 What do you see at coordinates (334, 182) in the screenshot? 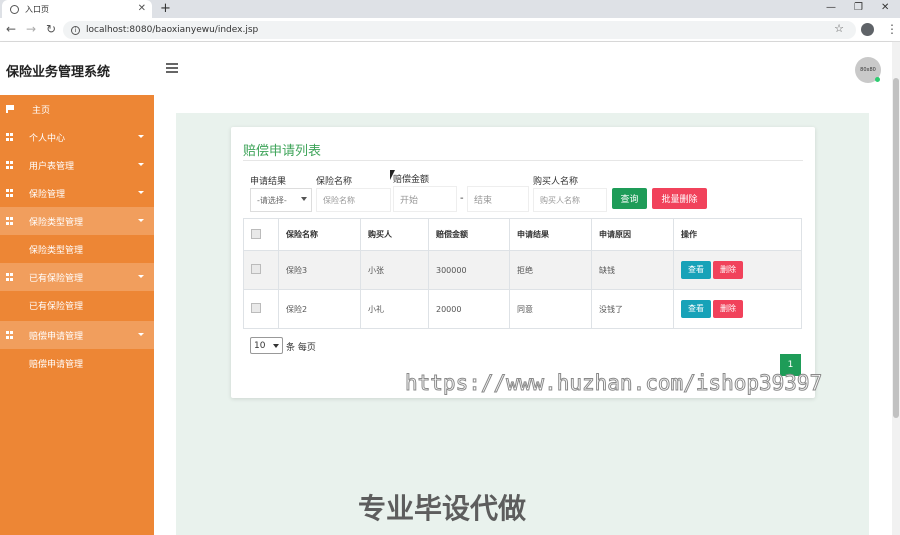
I see `insurance-filter-label: 保险名称` at bounding box center [334, 182].